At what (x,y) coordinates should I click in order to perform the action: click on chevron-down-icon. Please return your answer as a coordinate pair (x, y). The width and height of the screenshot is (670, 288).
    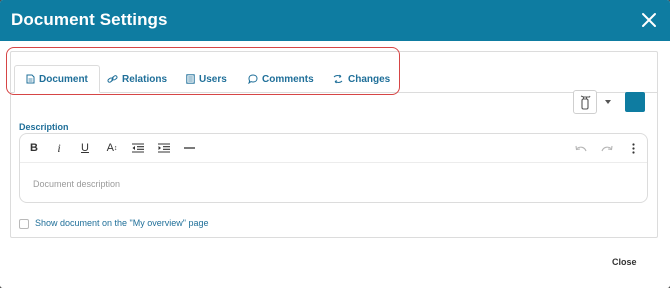
    Looking at the image, I should click on (608, 102).